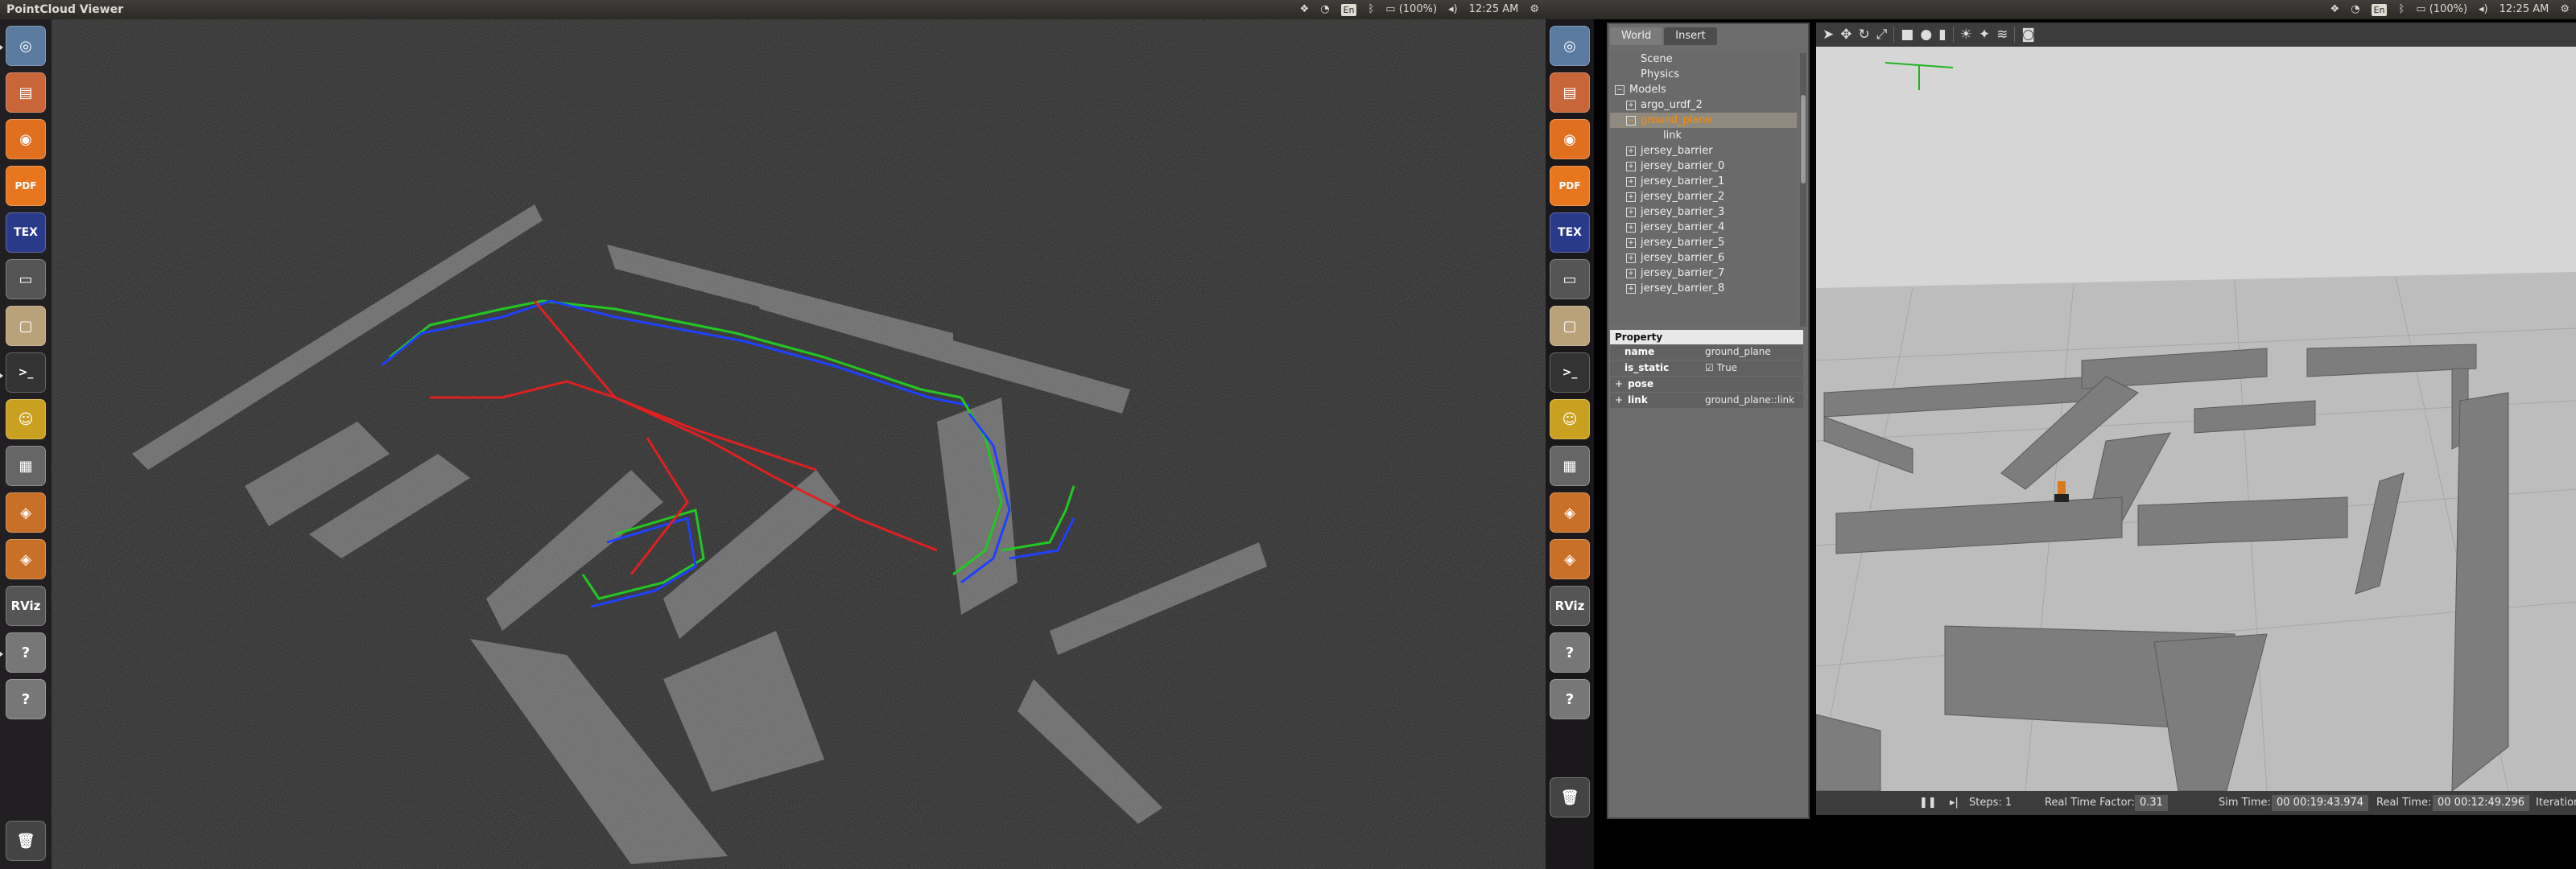 This screenshot has height=869, width=2576. I want to click on screenshot-icon: ◙, so click(2028, 35).